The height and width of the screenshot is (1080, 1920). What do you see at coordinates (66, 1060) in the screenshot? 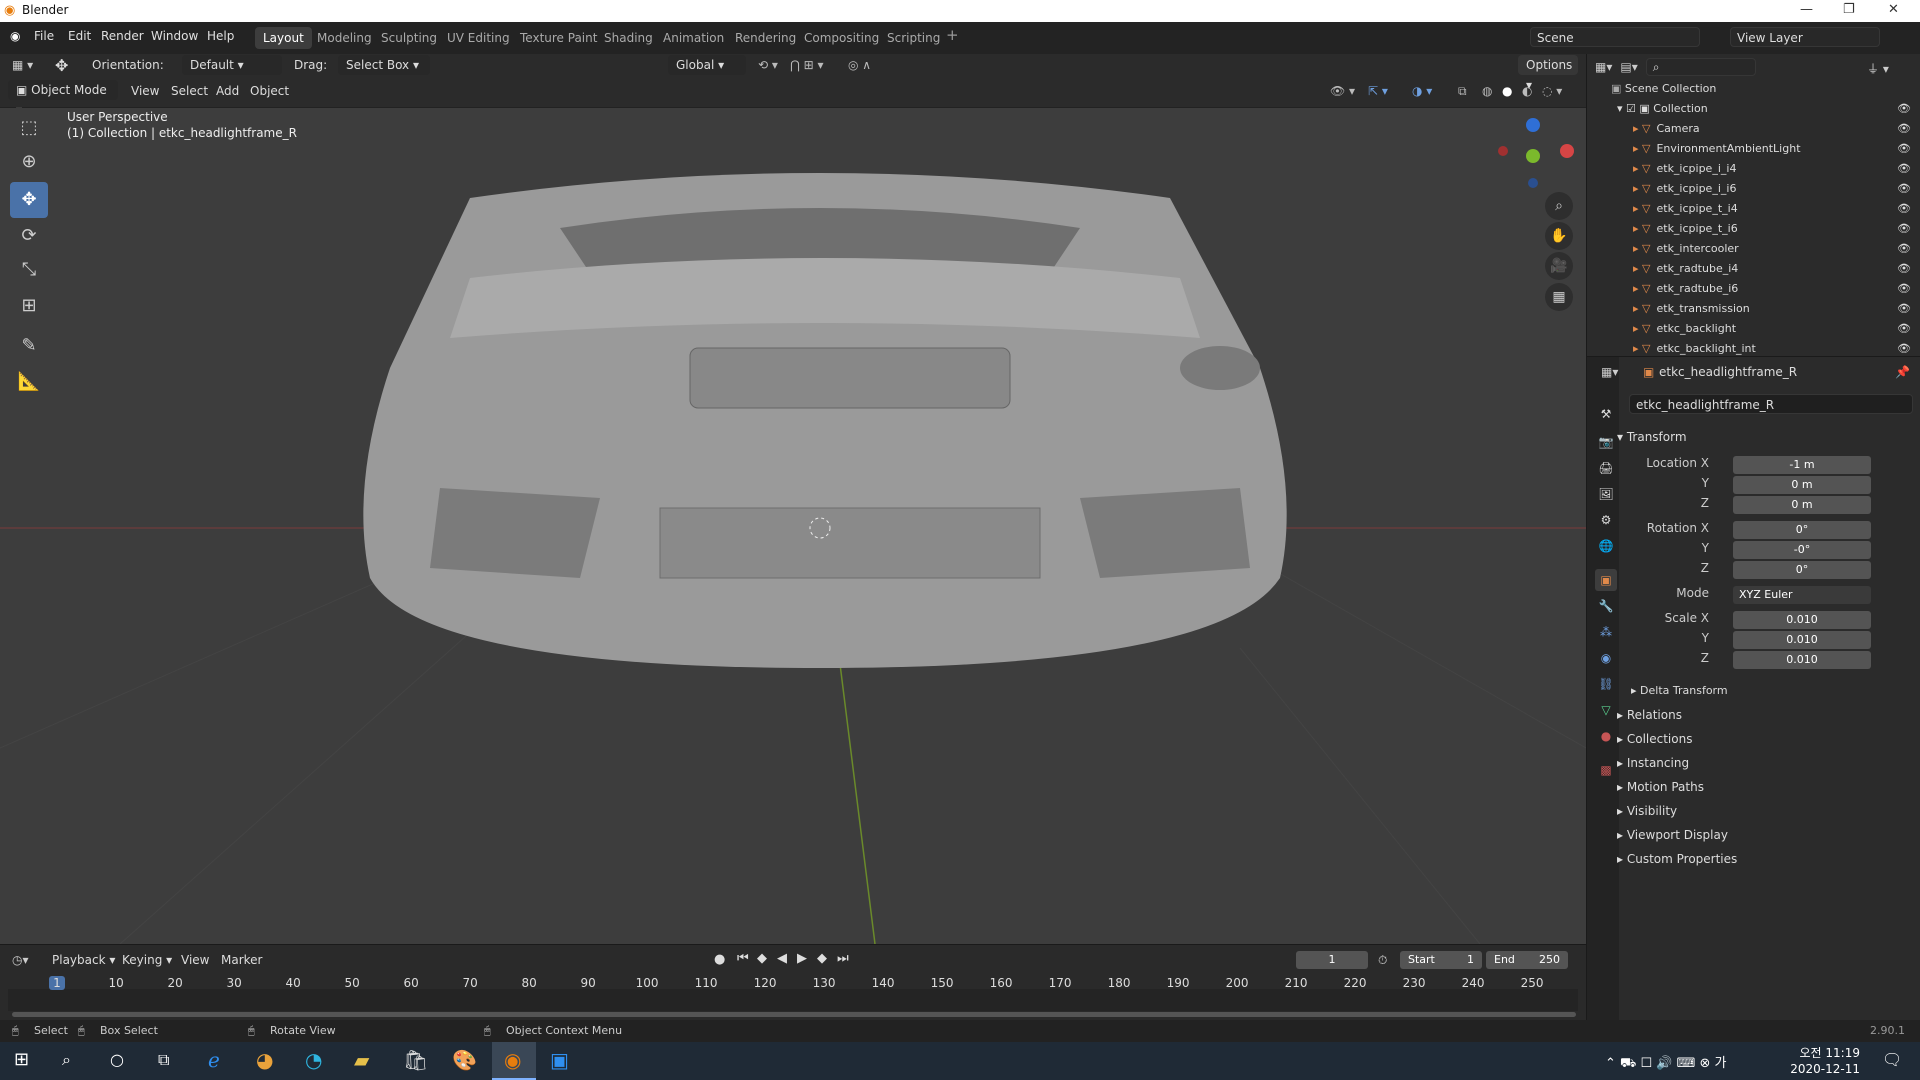
I see `search-icon: ⌕` at bounding box center [66, 1060].